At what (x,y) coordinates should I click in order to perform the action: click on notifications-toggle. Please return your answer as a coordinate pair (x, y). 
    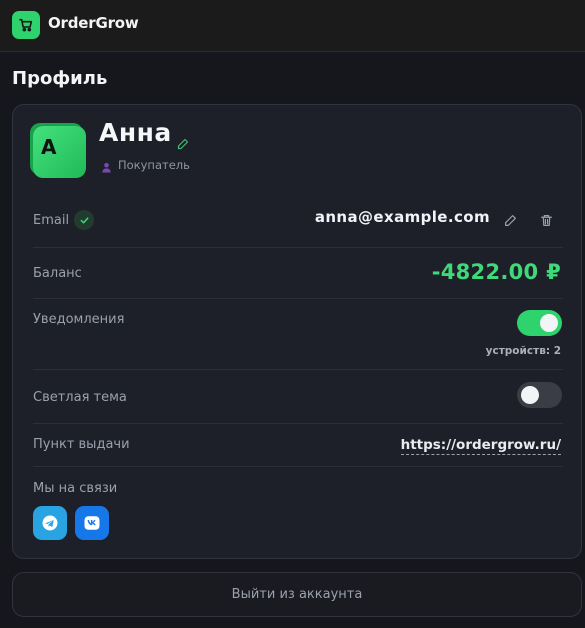
    Looking at the image, I should click on (539, 323).